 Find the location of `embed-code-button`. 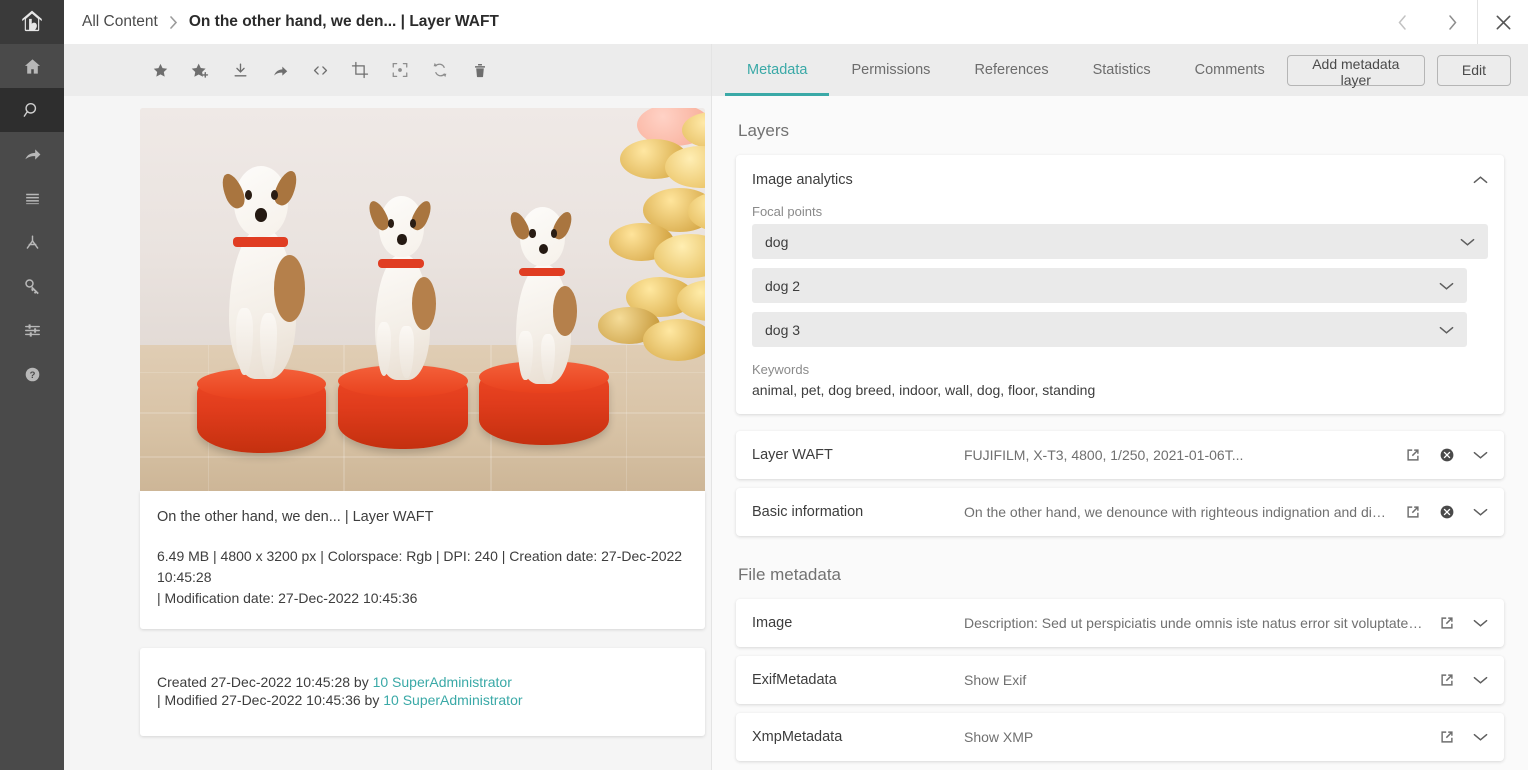

embed-code-button is located at coordinates (320, 70).